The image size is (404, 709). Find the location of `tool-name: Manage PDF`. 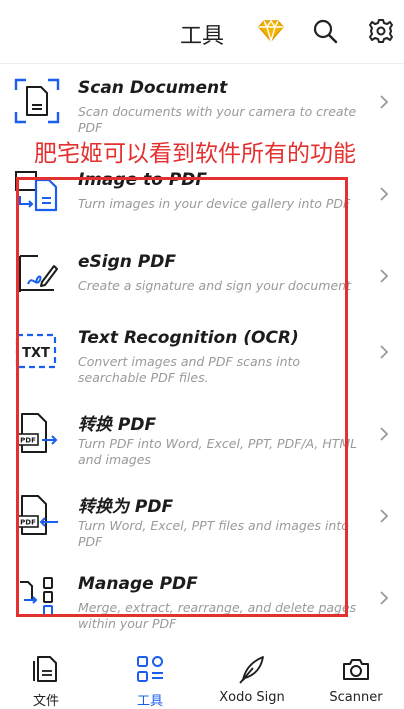

tool-name: Manage PDF is located at coordinates (138, 584).